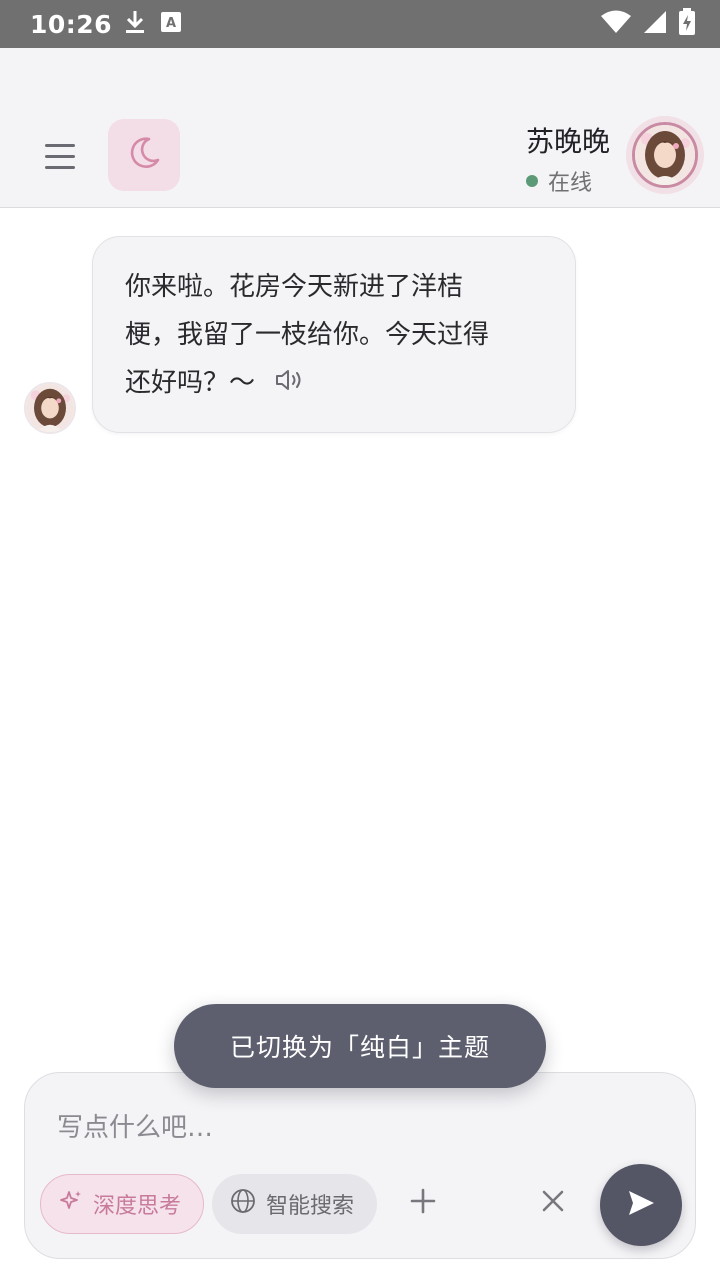 The image size is (720, 1280). I want to click on speaker-icon, so click(290, 384).